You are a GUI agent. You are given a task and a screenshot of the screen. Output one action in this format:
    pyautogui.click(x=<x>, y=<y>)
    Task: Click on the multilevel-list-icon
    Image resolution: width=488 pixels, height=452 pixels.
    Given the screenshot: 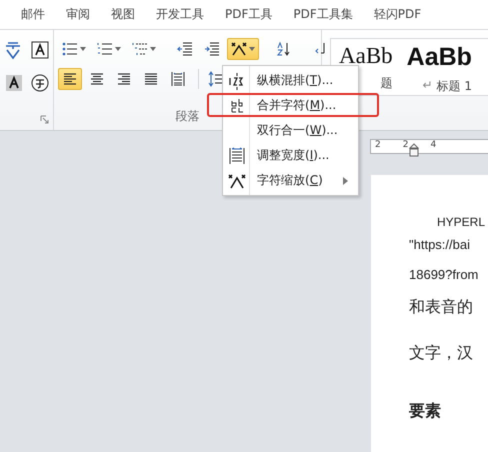 What is the action you would take?
    pyautogui.click(x=140, y=49)
    